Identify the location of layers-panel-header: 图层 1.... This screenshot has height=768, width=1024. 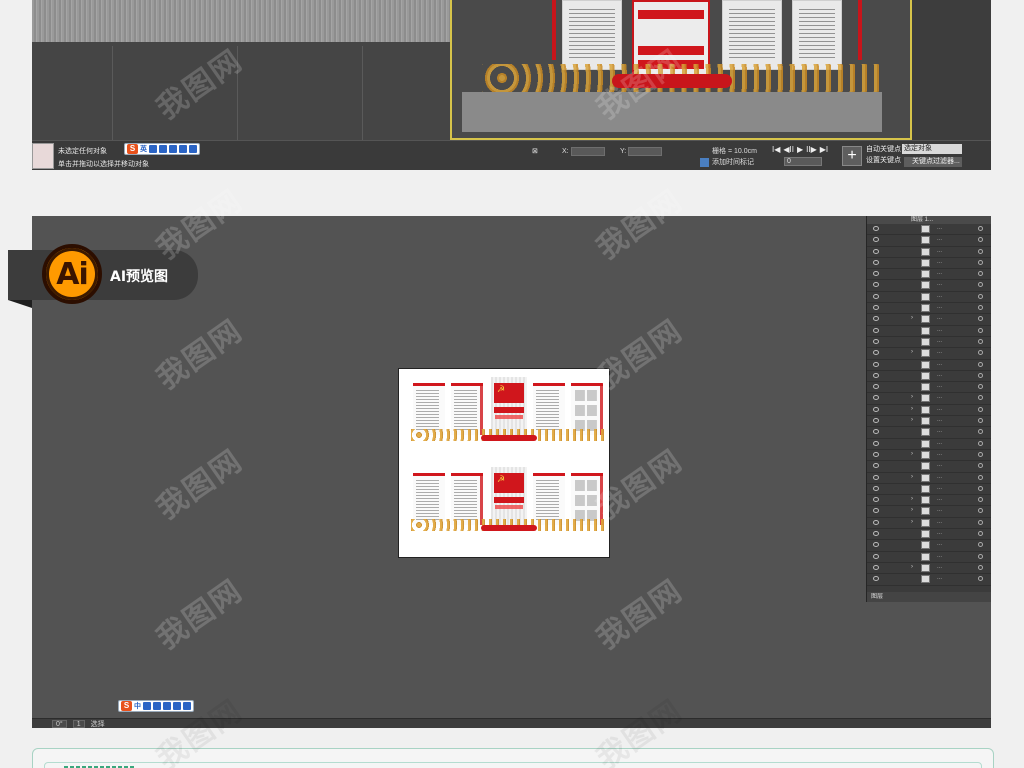
(929, 220).